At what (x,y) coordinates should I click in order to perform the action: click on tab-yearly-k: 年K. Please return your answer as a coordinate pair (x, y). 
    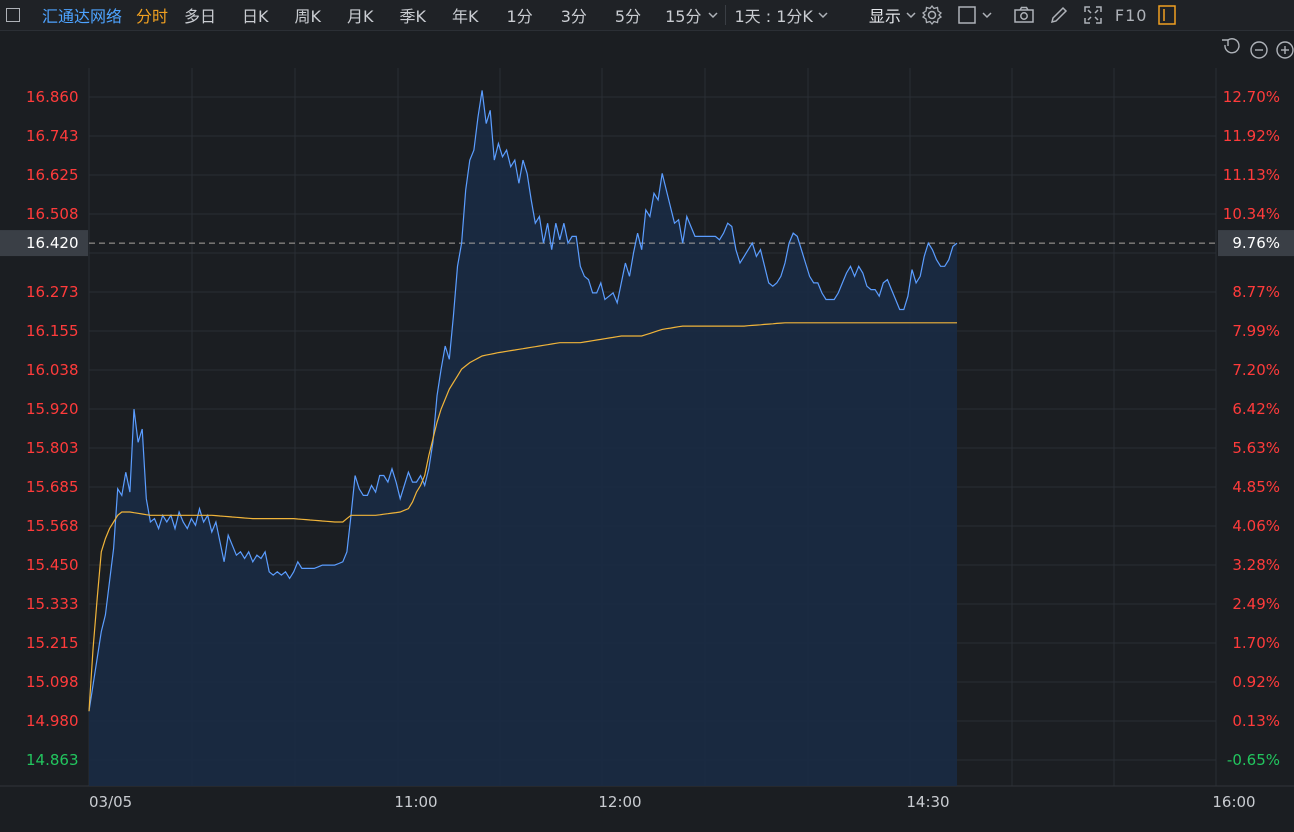
    Looking at the image, I should click on (465, 15).